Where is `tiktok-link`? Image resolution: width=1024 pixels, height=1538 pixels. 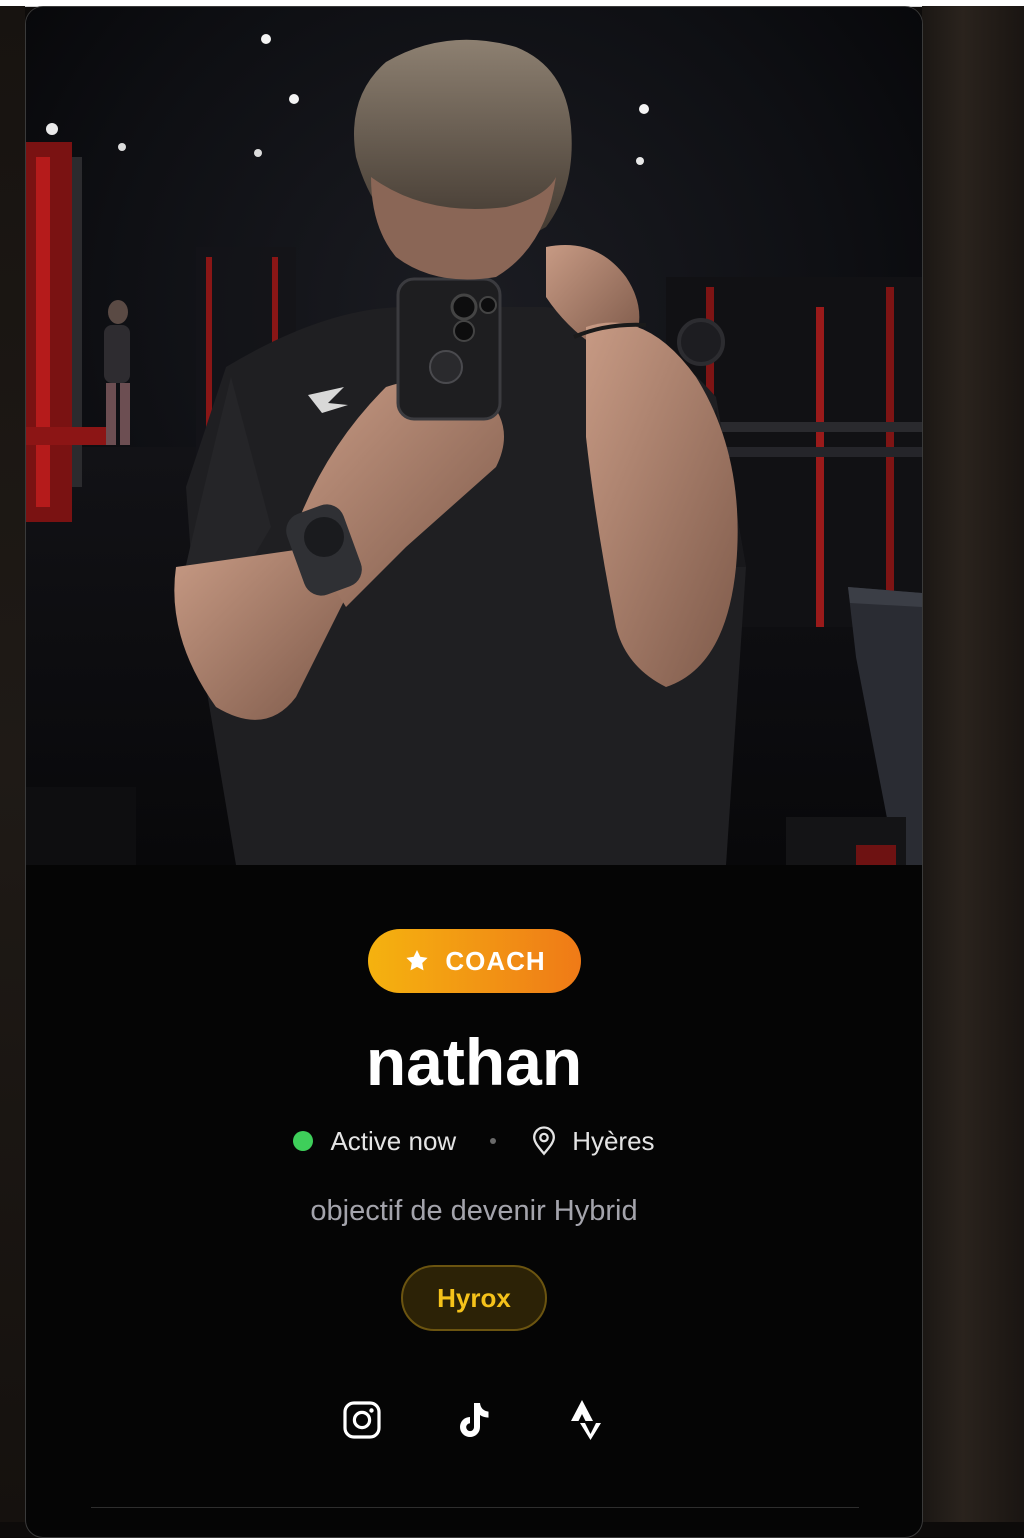 tiktok-link is located at coordinates (474, 1420).